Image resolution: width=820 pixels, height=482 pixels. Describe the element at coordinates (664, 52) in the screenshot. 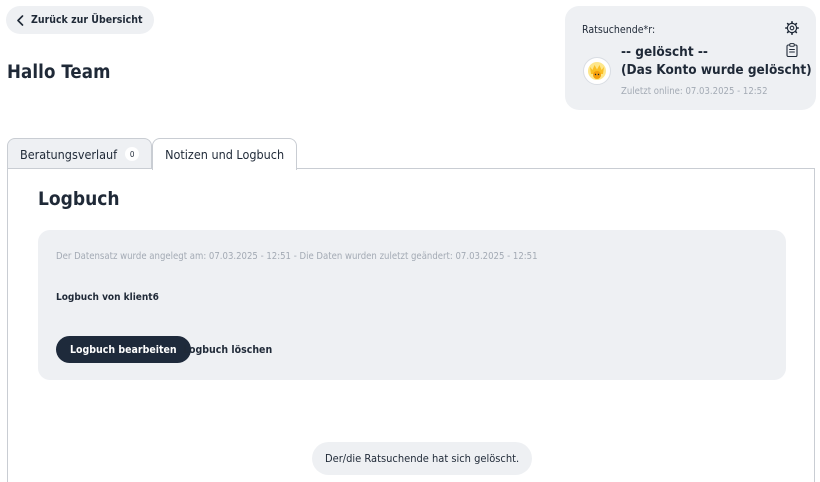

I see `client-name-line1: -- gelöscht --` at that location.